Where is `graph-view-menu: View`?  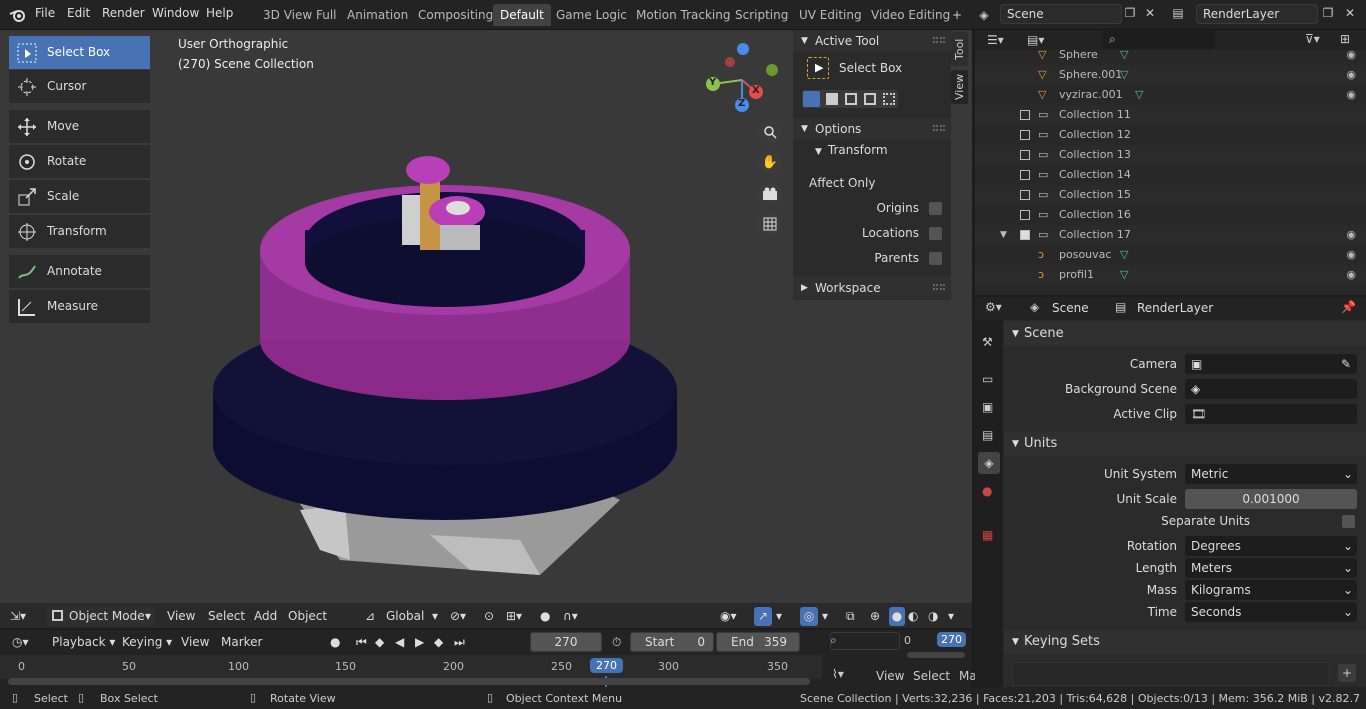 graph-view-menu: View is located at coordinates (890, 676).